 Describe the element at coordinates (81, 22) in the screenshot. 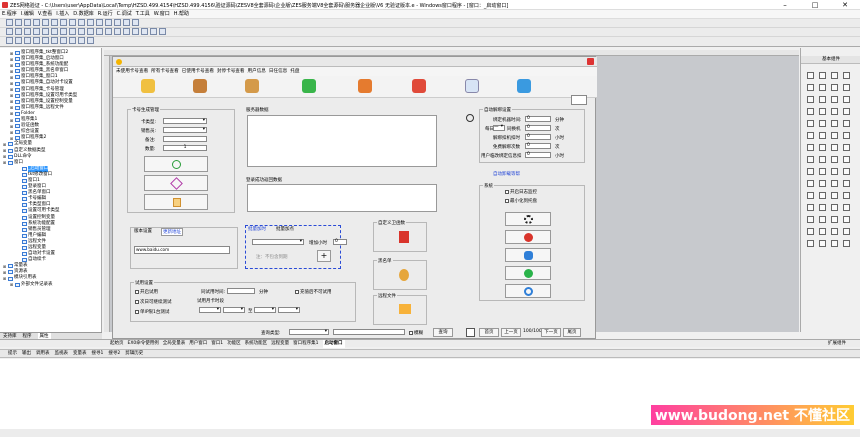

I see `find-icon` at that location.